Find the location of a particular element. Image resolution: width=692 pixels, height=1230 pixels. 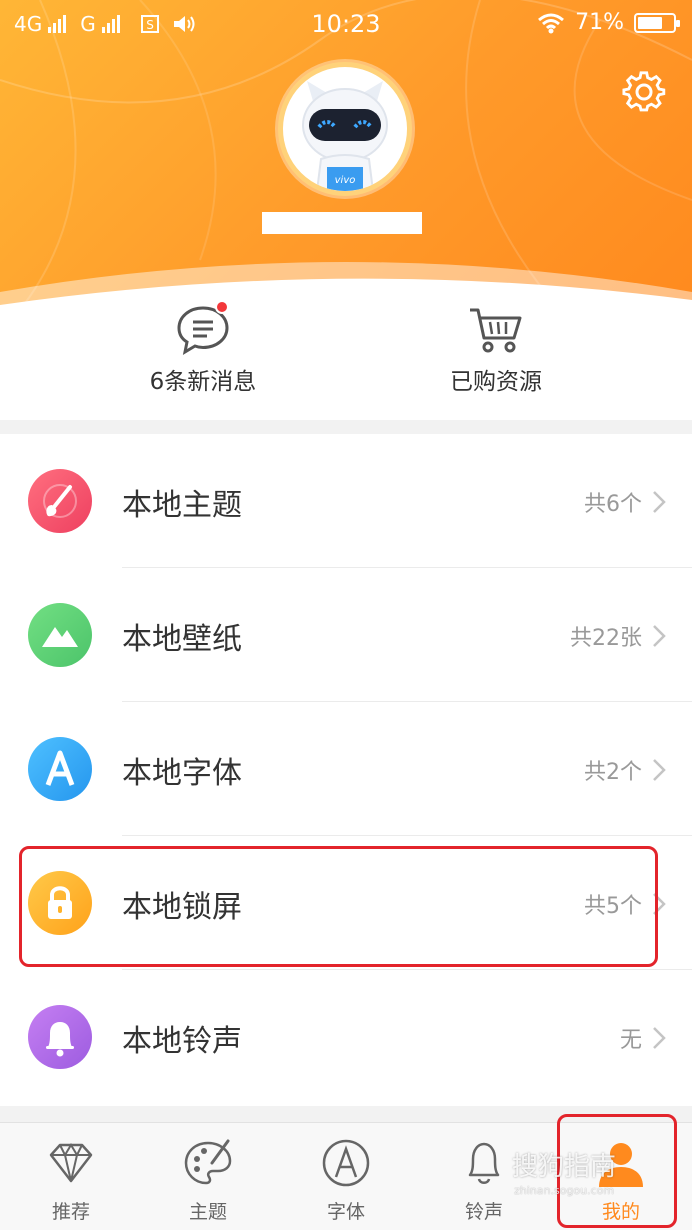

robot-mascot-icon: vivo is located at coordinates (345, 136).